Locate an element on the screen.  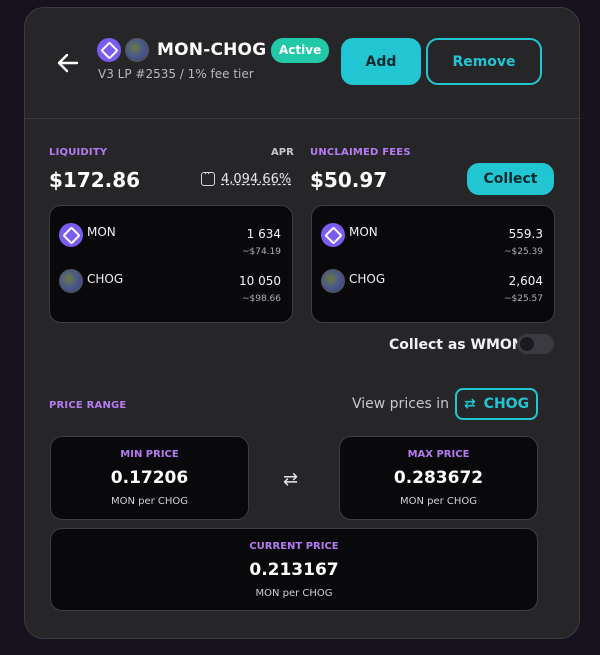
pair-title: MON-CHOG is located at coordinates (212, 50).